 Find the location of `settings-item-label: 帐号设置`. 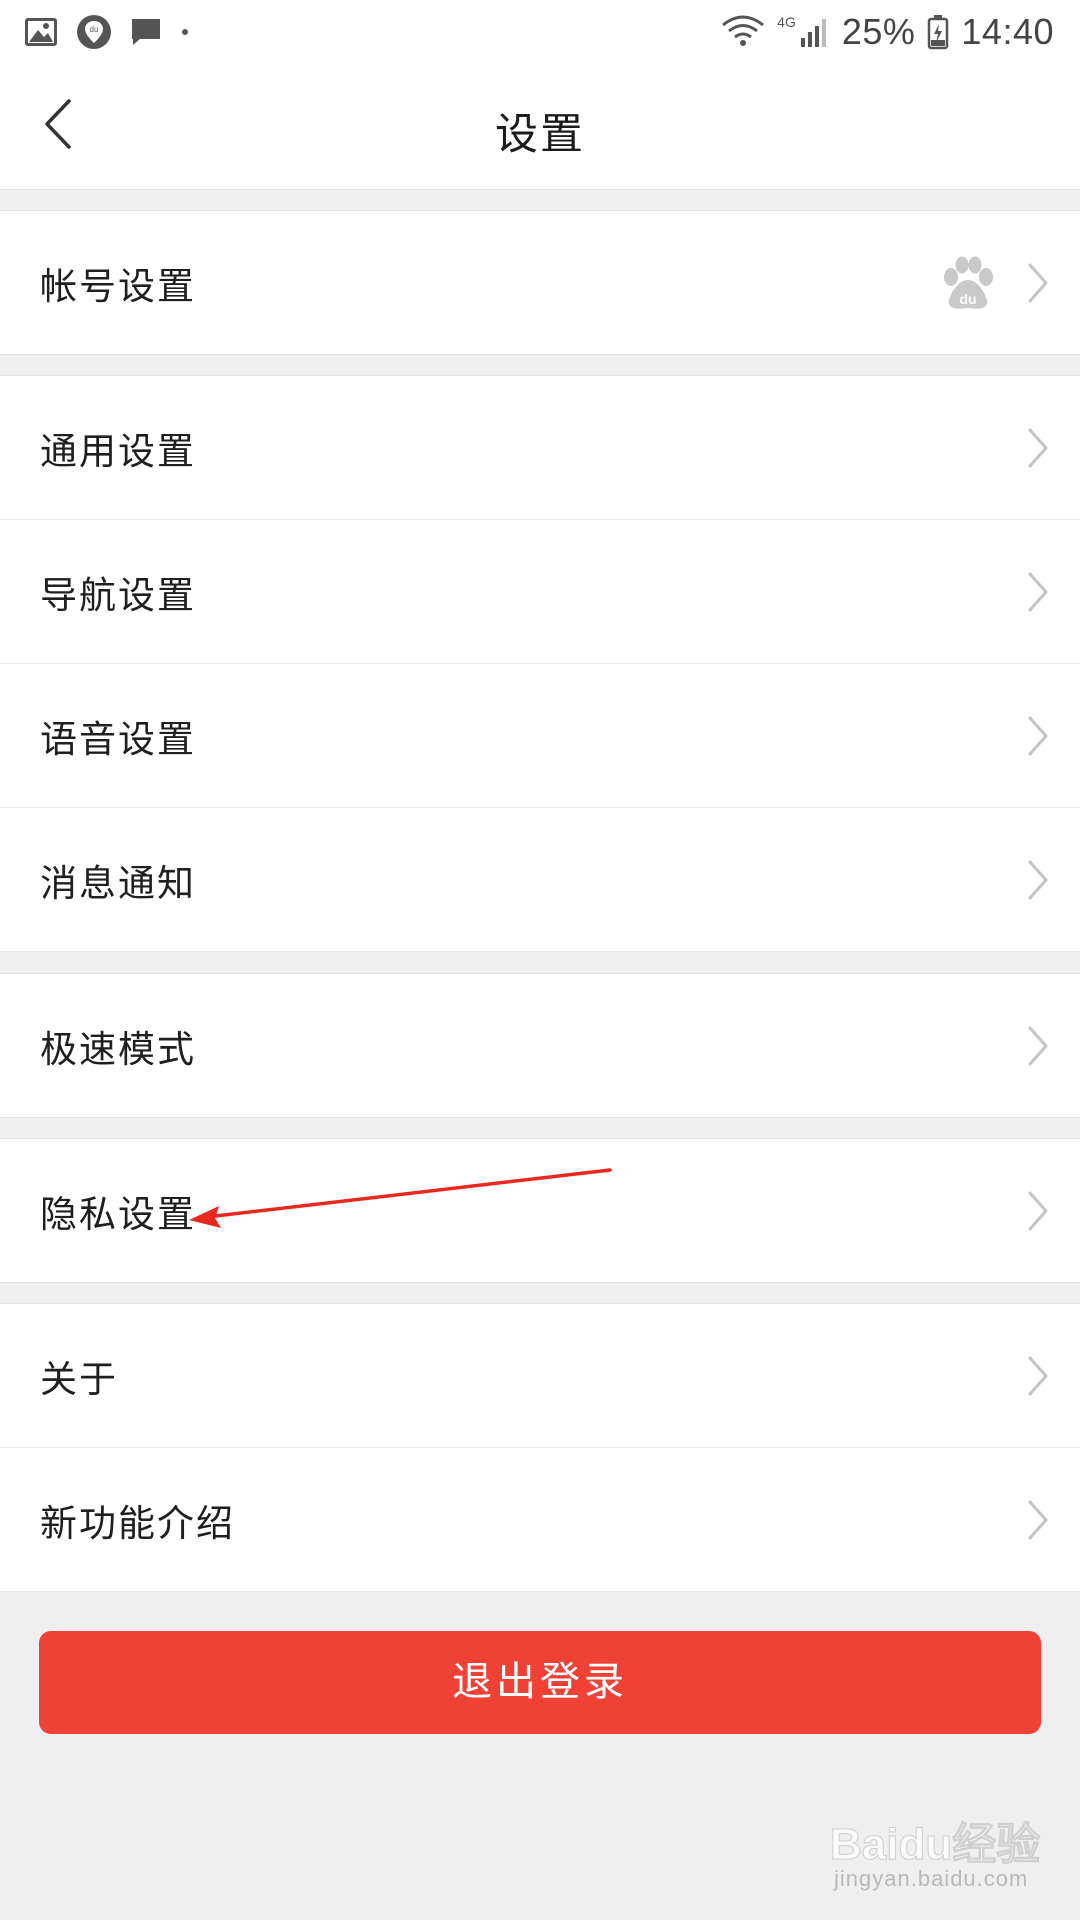

settings-item-label: 帐号设置 is located at coordinates (118, 286).